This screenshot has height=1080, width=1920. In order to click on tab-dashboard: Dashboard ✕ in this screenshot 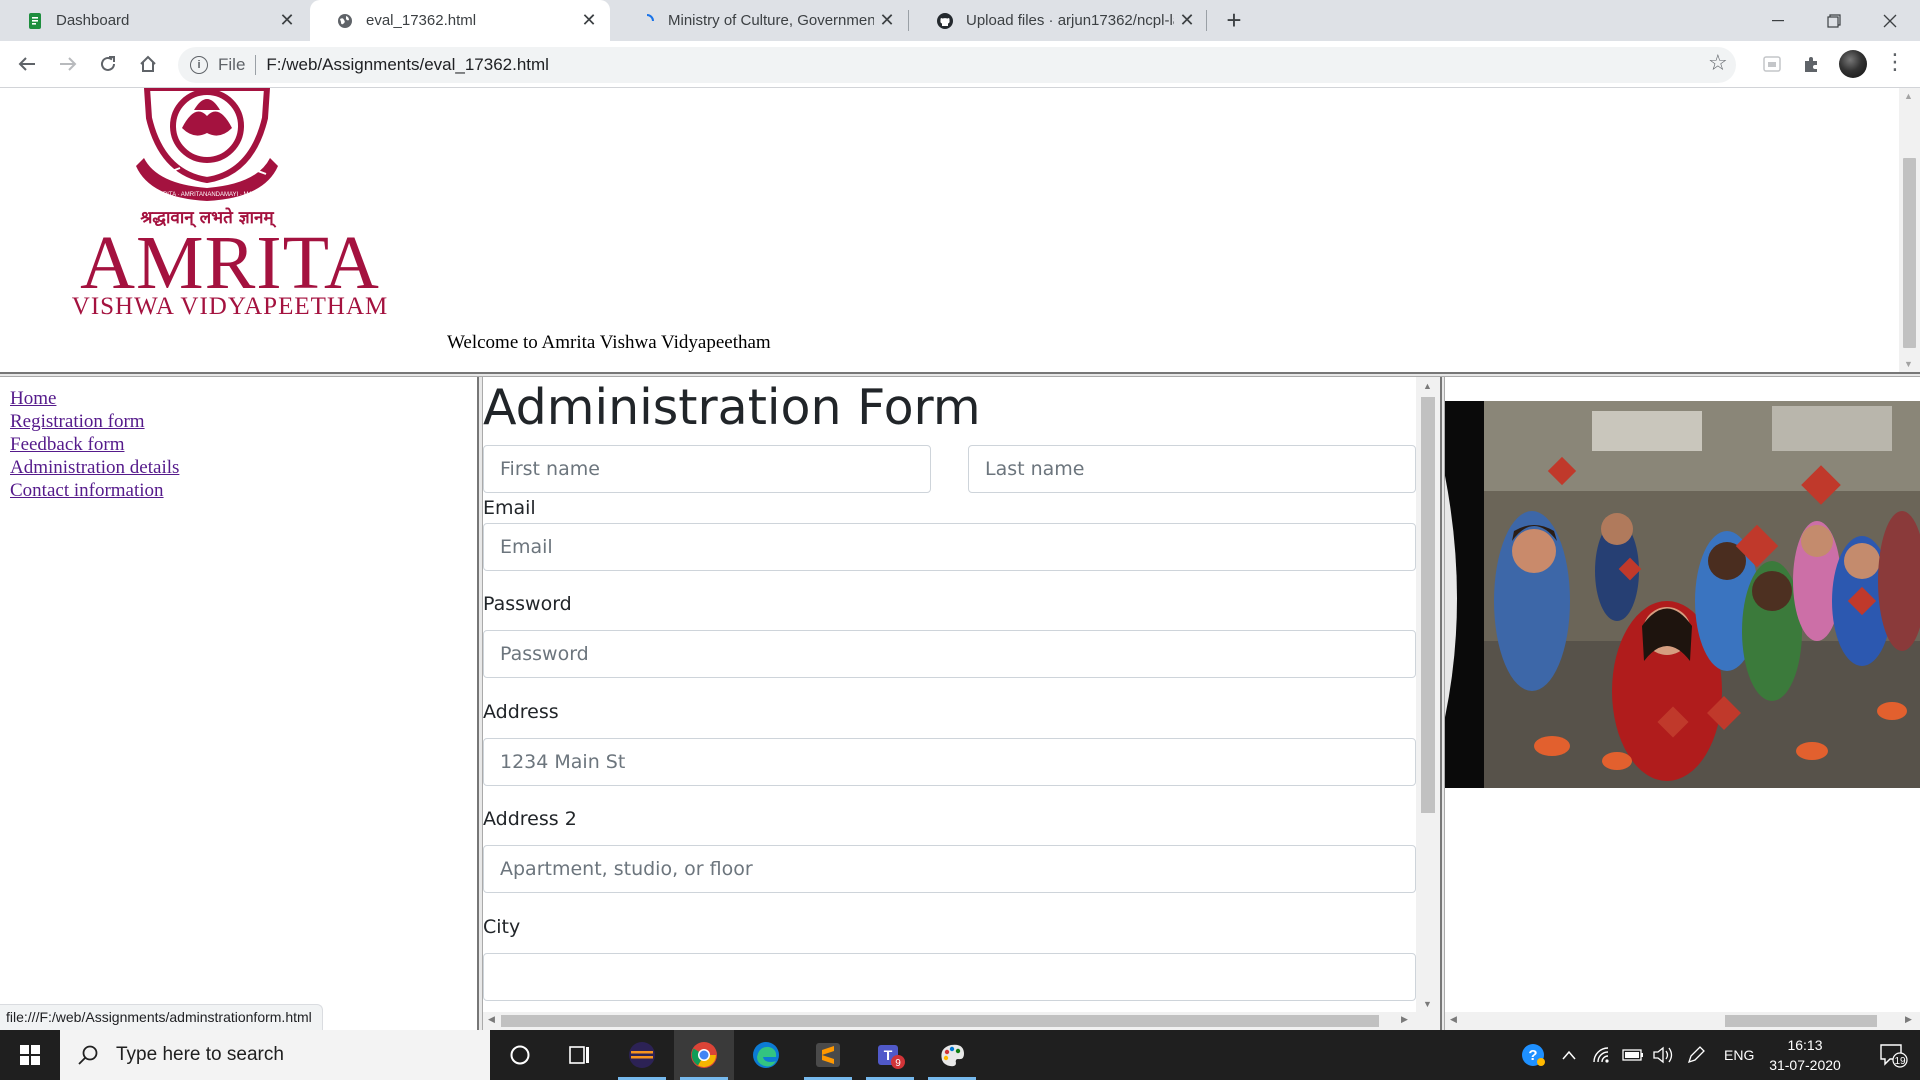, I will do `click(154, 20)`.